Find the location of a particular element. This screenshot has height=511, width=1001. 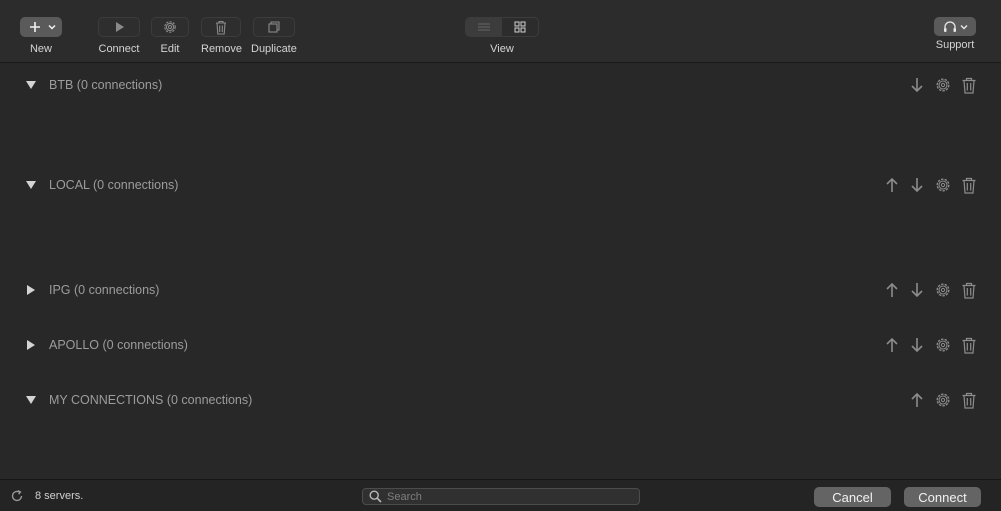

group-row: IPG (0 connections) is located at coordinates (500, 290).